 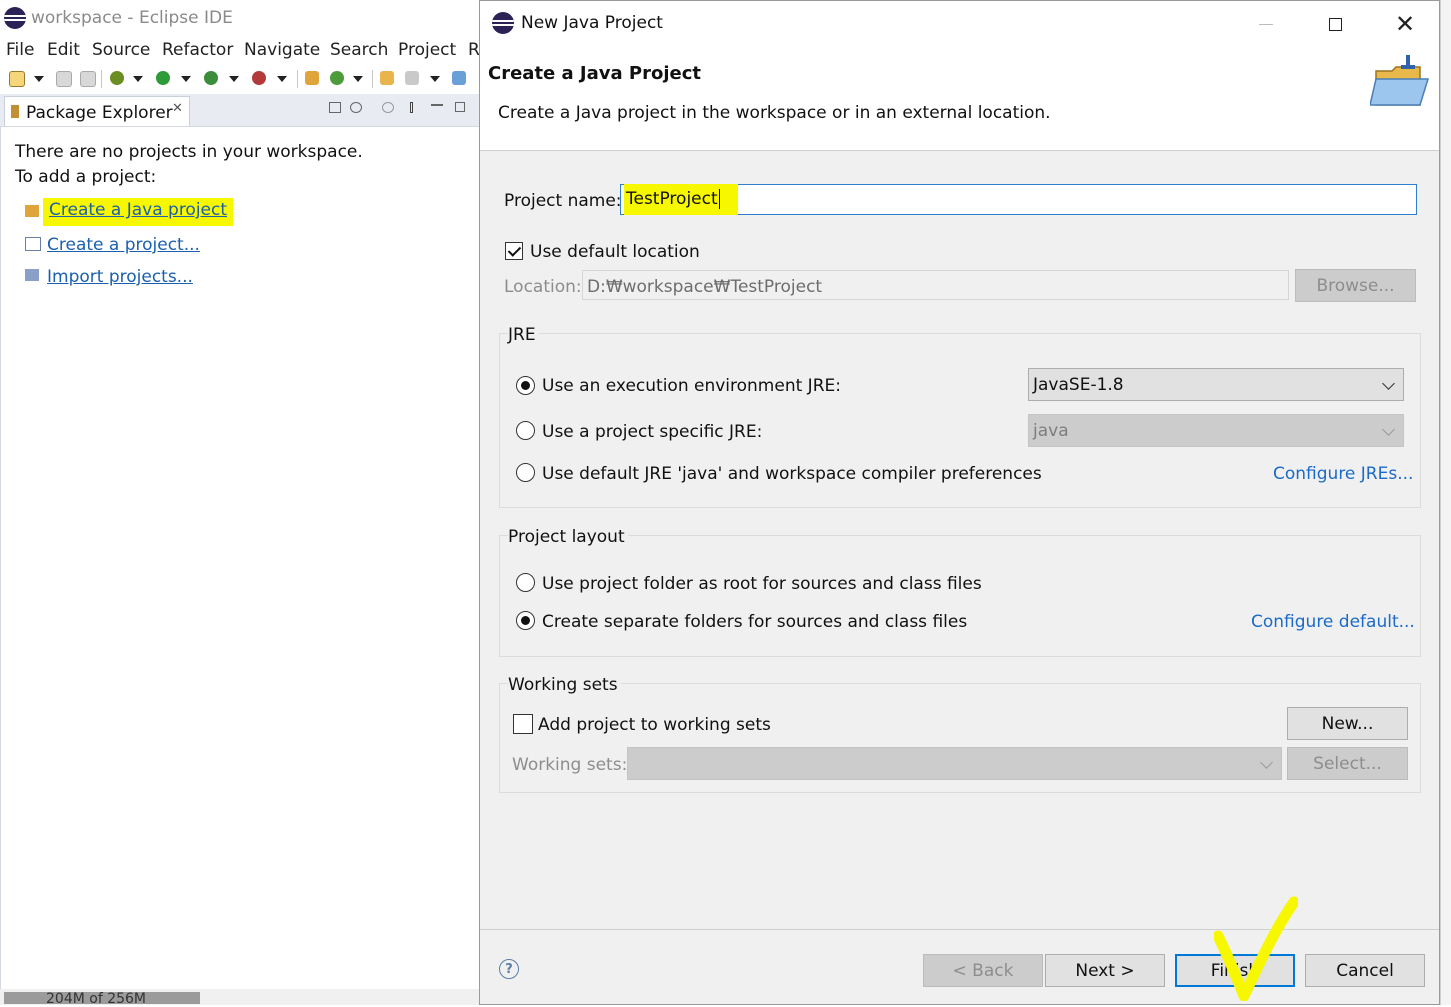 What do you see at coordinates (32, 275) in the screenshot?
I see `import-icon` at bounding box center [32, 275].